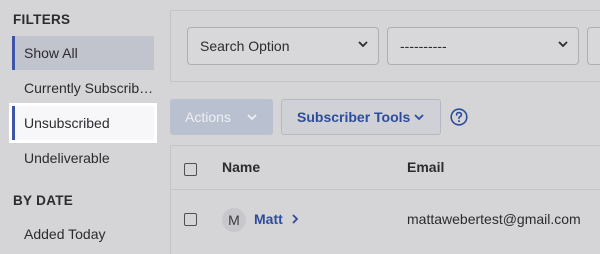 The width and height of the screenshot is (600, 254). Describe the element at coordinates (295, 219) in the screenshot. I see `chevron-right-icon` at that location.